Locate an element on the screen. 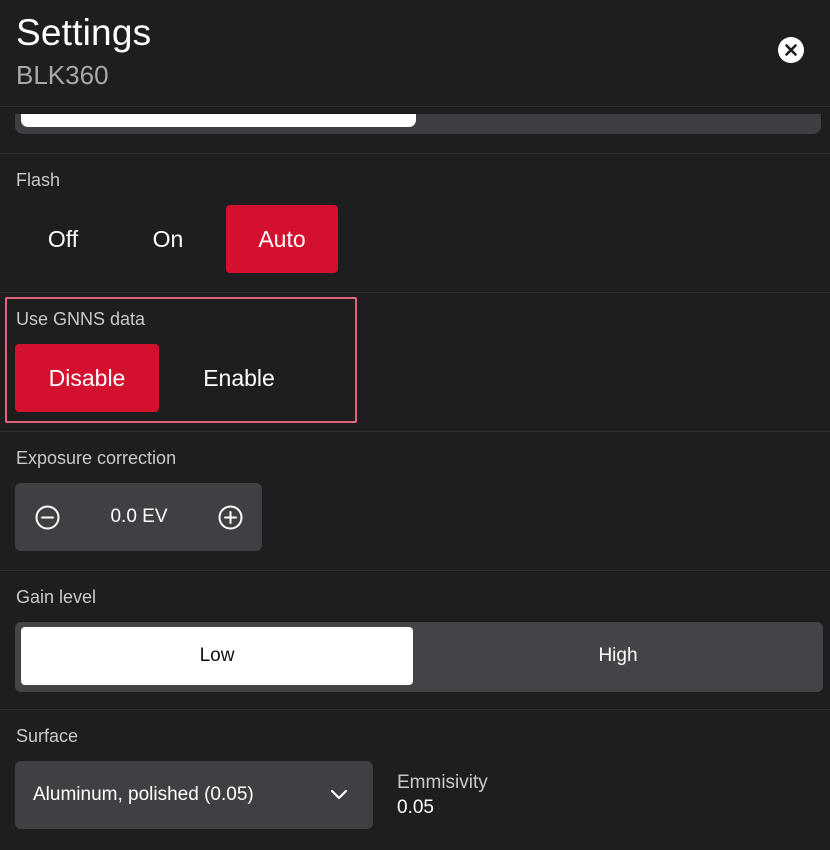 The height and width of the screenshot is (850, 830). exposure-value: 0.0 EV is located at coordinates (139, 516).